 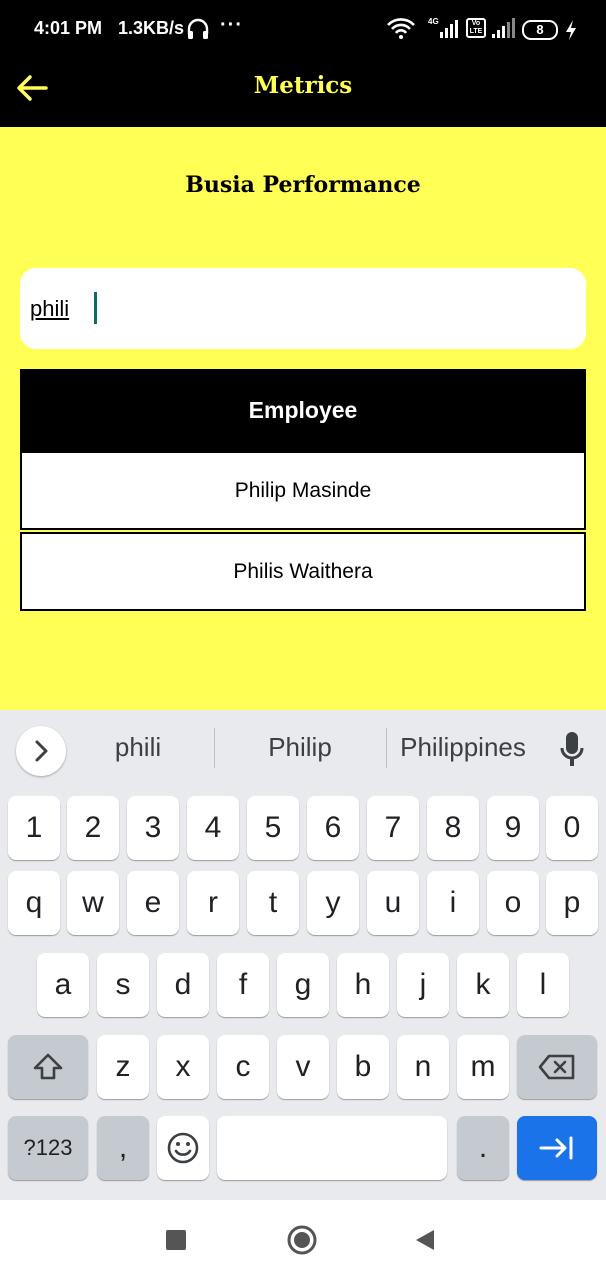 I want to click on key-q: q, so click(x=34, y=903).